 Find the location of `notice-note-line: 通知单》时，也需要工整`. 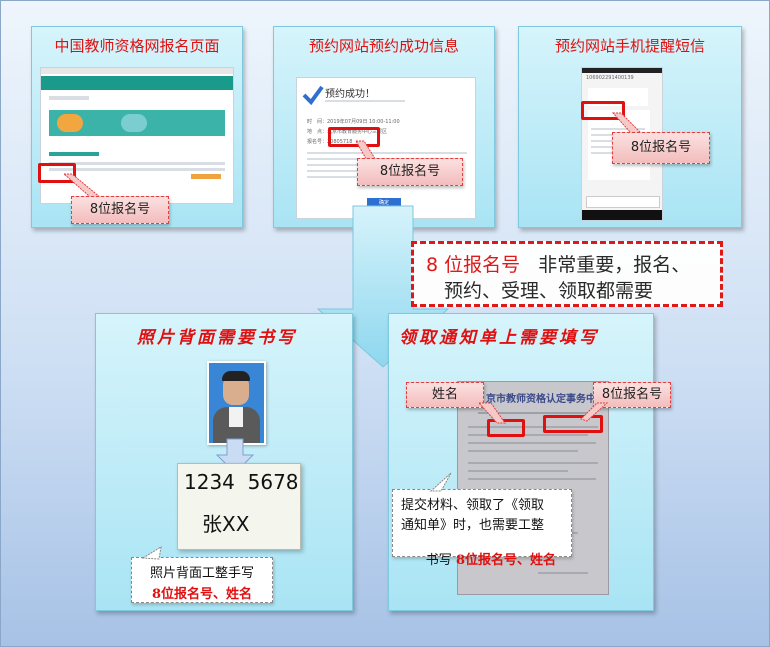

notice-note-line: 通知单》时，也需要工整 is located at coordinates (473, 525).